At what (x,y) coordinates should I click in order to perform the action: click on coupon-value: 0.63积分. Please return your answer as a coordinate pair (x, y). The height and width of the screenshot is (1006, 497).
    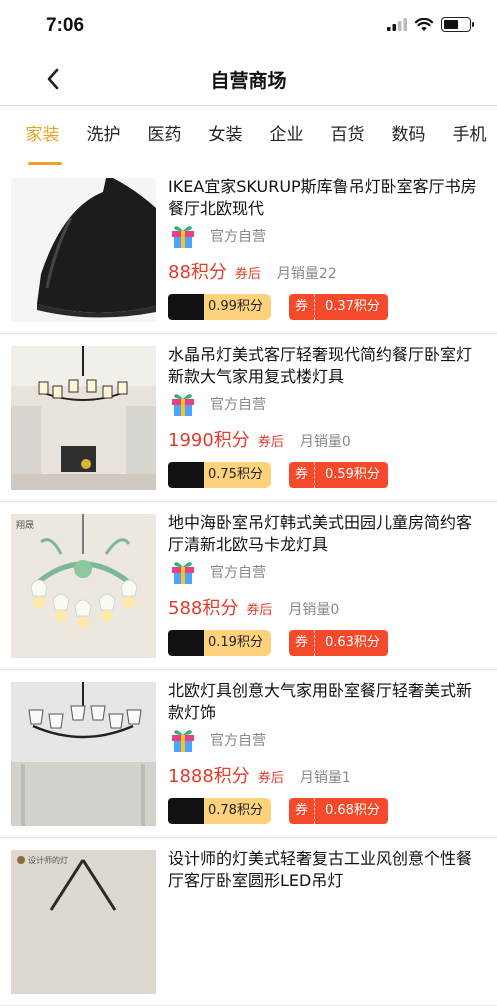
    Looking at the image, I should click on (352, 642).